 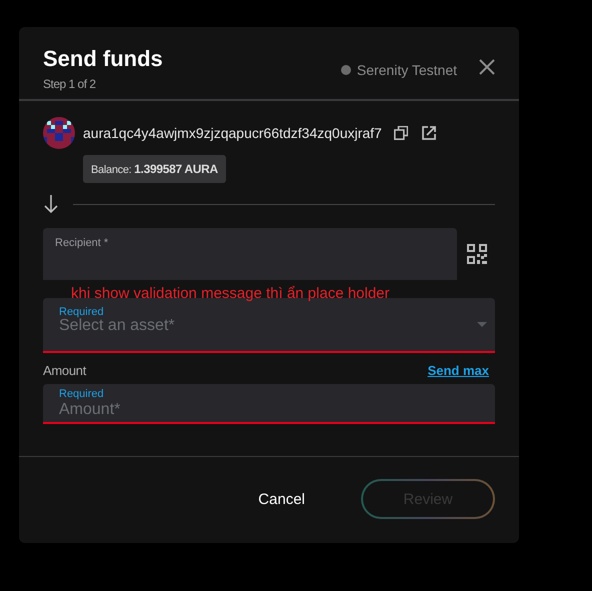 What do you see at coordinates (281, 499) in the screenshot?
I see `cancel-button: Cancel` at bounding box center [281, 499].